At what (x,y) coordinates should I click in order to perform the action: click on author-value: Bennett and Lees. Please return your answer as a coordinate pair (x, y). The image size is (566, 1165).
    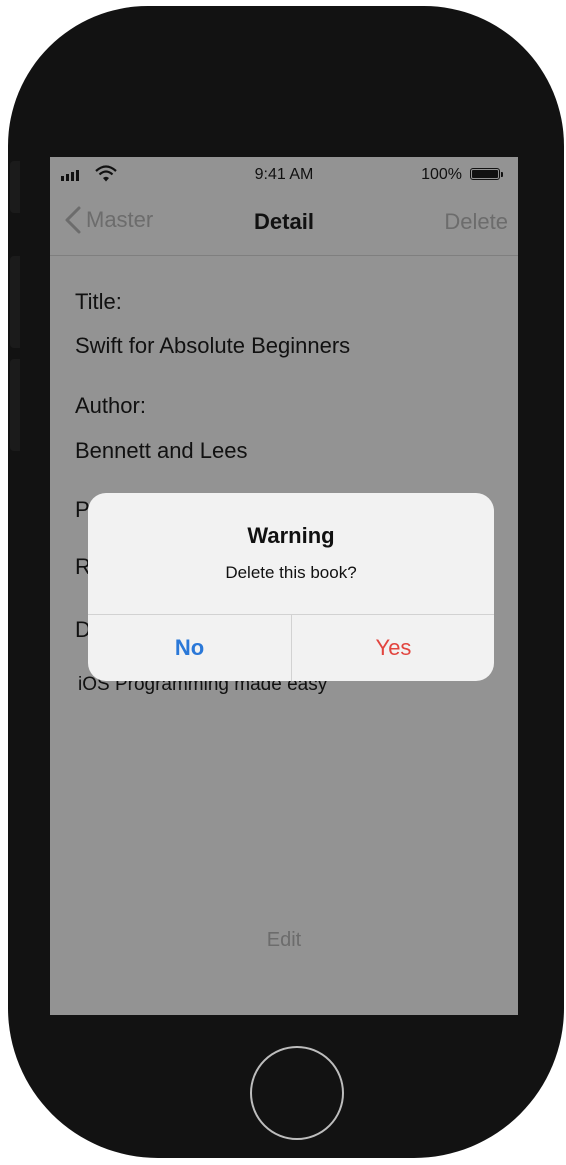
    Looking at the image, I should click on (161, 450).